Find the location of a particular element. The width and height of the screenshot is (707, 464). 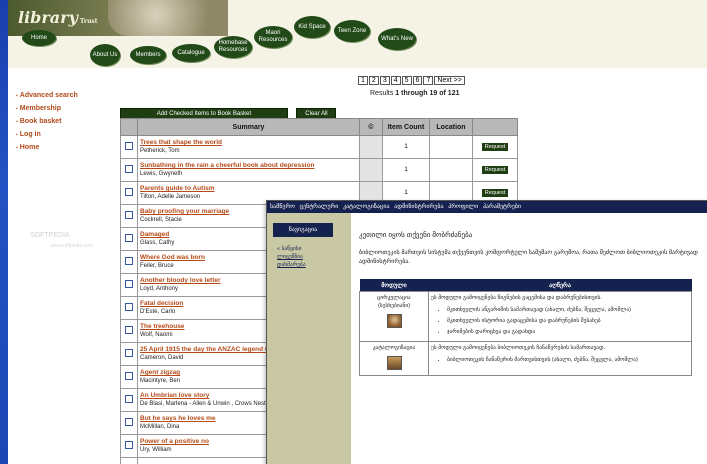

catalog-books-icon is located at coordinates (394, 363).